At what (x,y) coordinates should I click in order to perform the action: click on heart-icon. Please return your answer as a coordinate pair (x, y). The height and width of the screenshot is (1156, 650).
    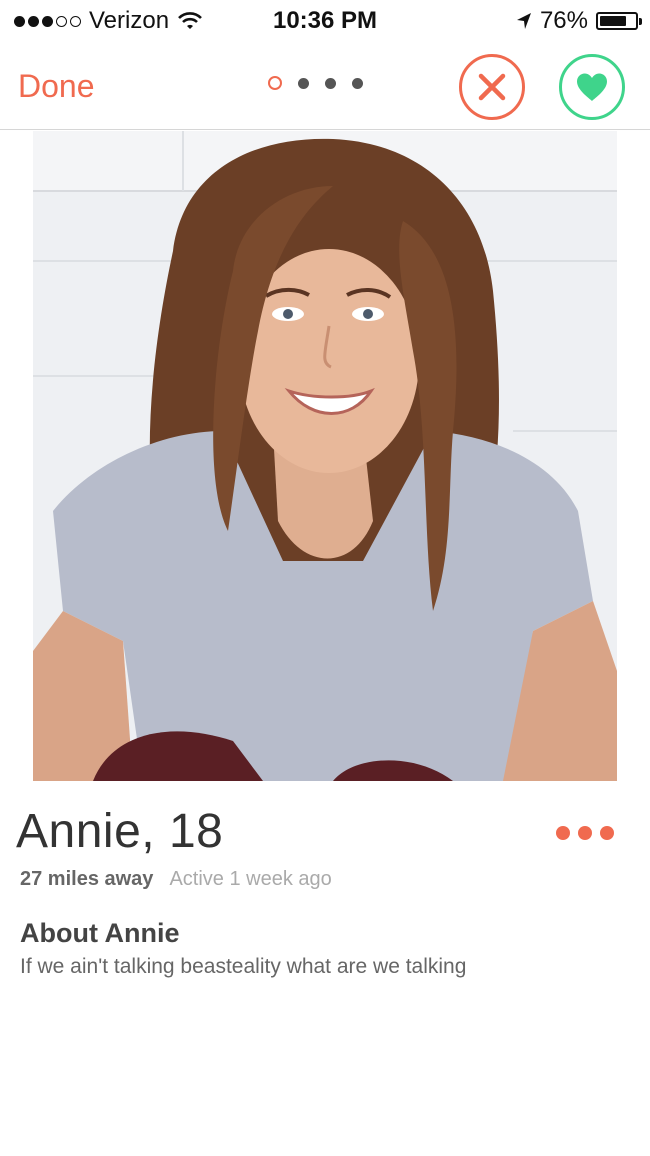
    Looking at the image, I should click on (592, 87).